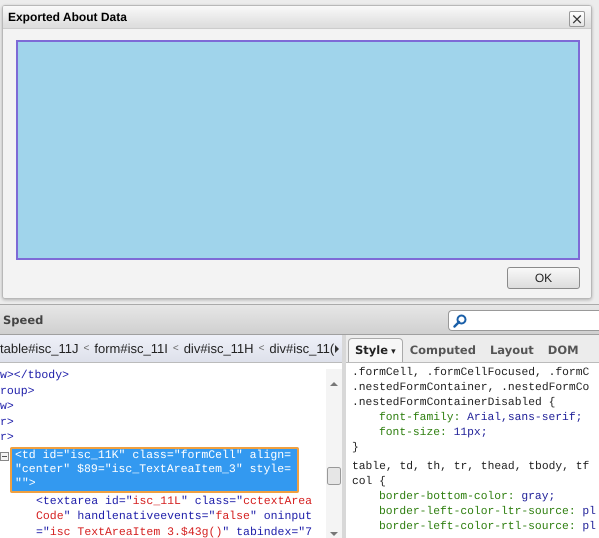  What do you see at coordinates (369, 482) in the screenshot?
I see `css-selector: col {` at bounding box center [369, 482].